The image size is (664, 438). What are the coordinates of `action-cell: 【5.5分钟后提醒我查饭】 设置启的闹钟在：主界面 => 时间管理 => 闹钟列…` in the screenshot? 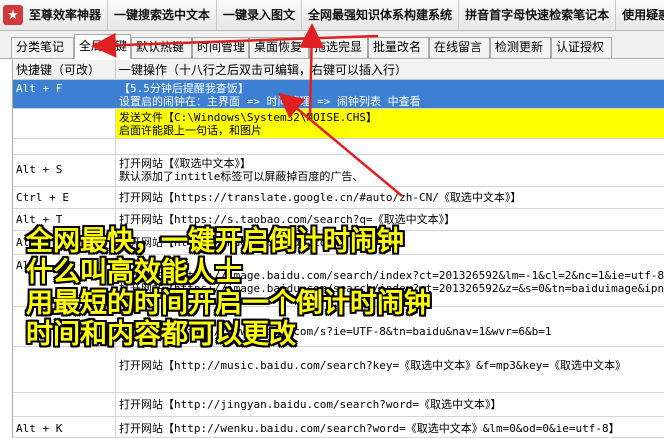 It's located at (390, 94).